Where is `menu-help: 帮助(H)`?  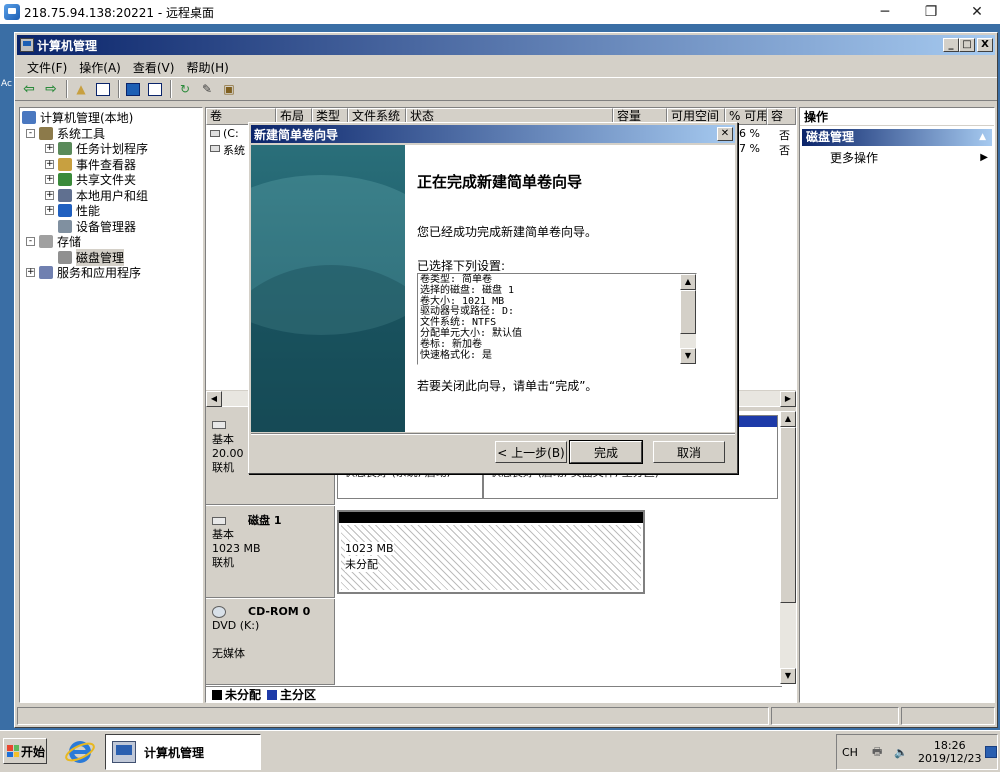
menu-help: 帮助(H) is located at coordinates (207, 67).